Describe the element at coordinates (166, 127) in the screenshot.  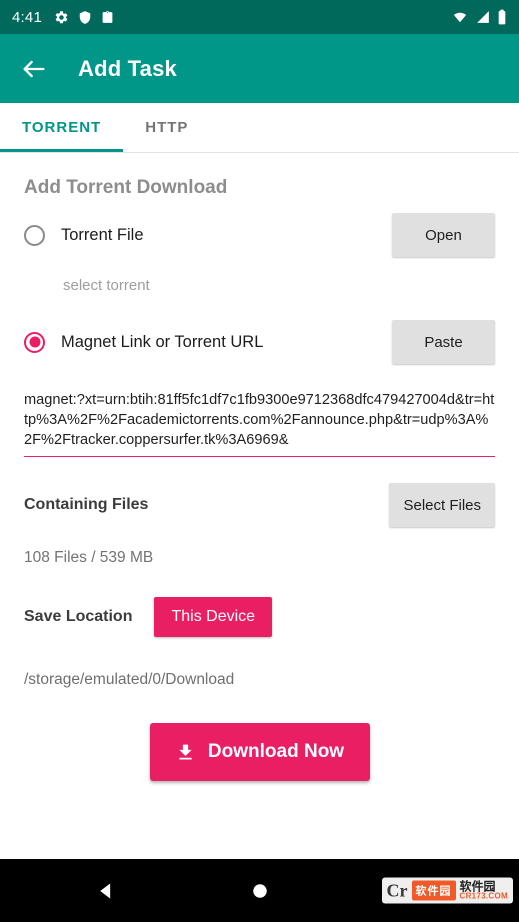
I see `tab-http: HTTP` at that location.